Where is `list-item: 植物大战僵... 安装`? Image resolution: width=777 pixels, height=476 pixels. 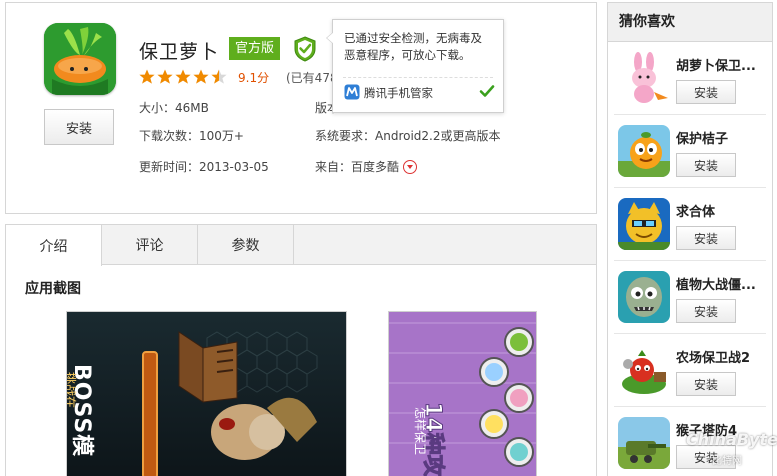 list-item: 植物大战僵... 安装 is located at coordinates (690, 299).